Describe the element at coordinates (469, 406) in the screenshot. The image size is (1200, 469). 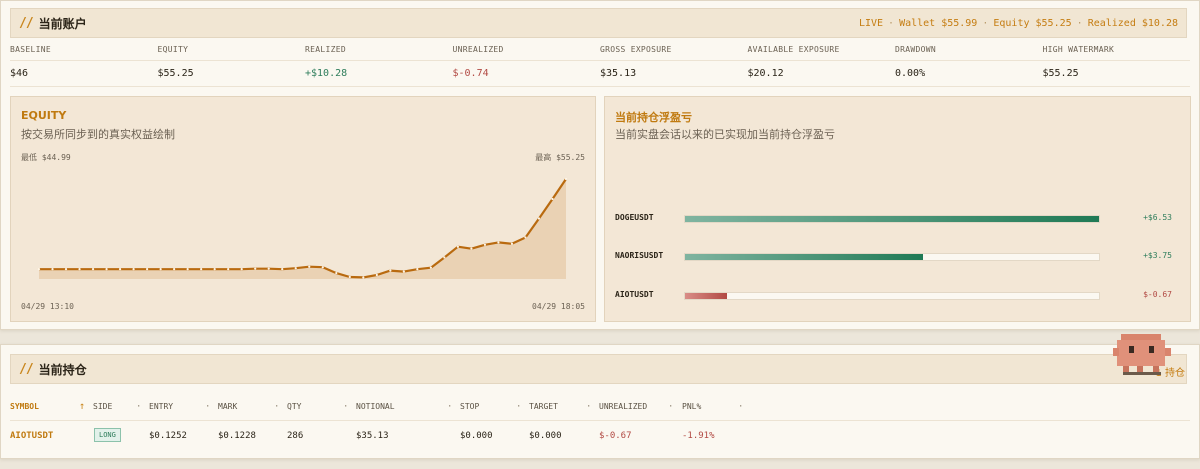
I see `column-header-stop: STOP` at that location.